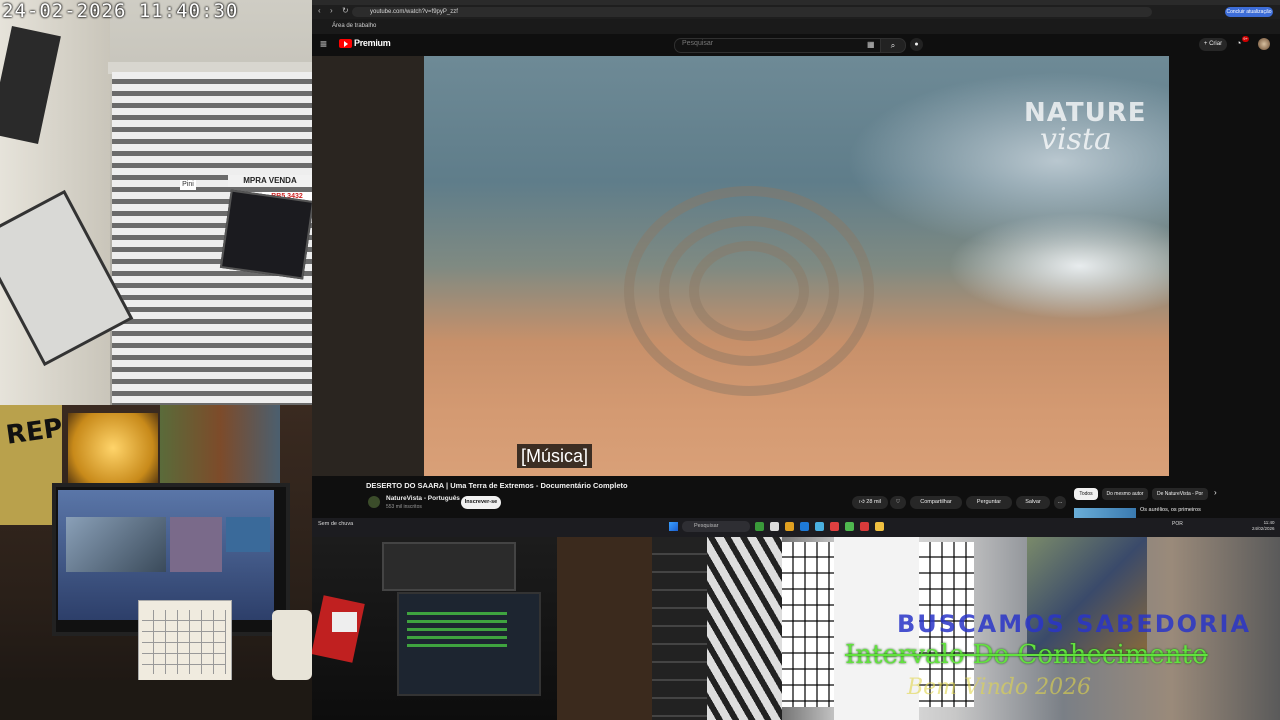 Image resolution: width=1280 pixels, height=720 pixels. I want to click on youtube-brand: Premium, so click(372, 43).